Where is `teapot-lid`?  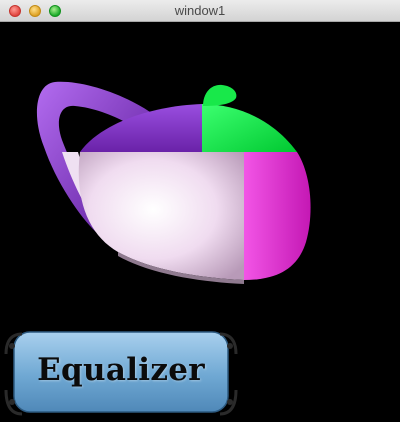
teapot-lid is located at coordinates (220, 95).